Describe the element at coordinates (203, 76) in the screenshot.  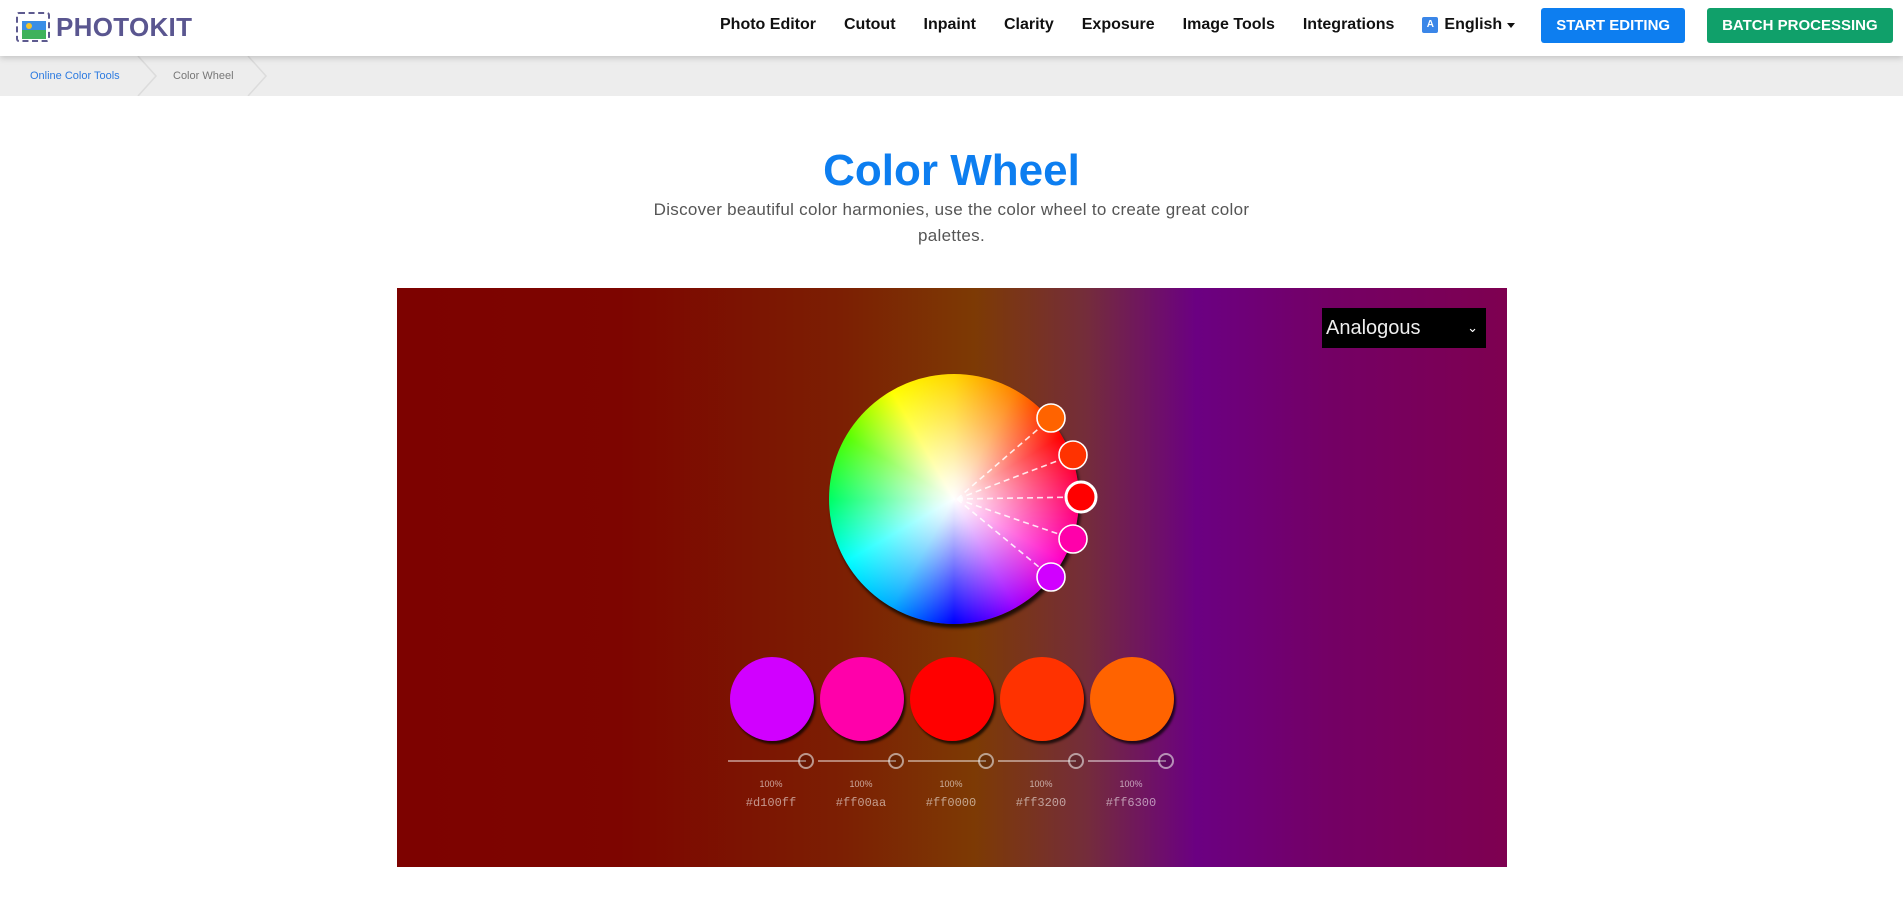
I see `breadcrumb-color-wheel: Color Wheel` at that location.